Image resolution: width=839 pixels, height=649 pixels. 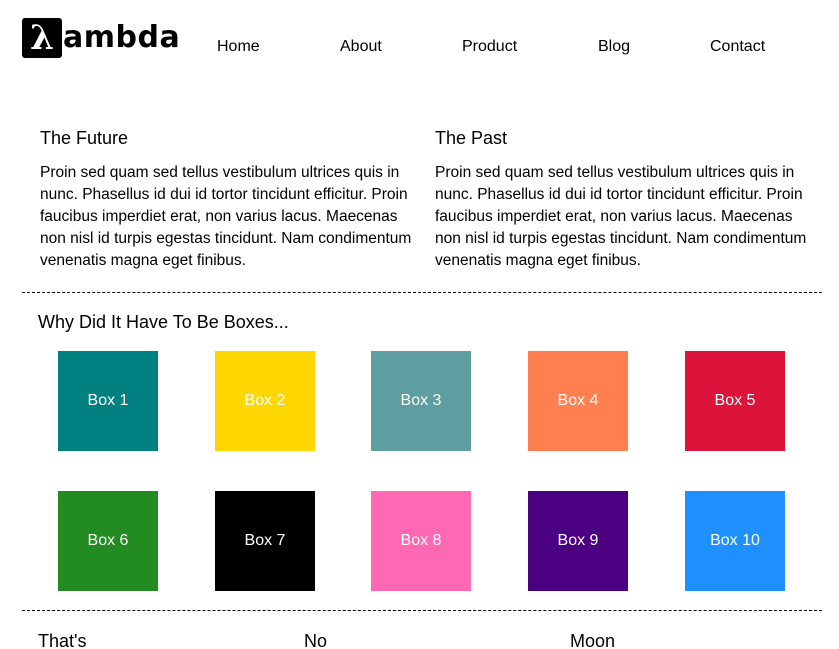 What do you see at coordinates (735, 401) in the screenshot?
I see `box-5: Box 5` at bounding box center [735, 401].